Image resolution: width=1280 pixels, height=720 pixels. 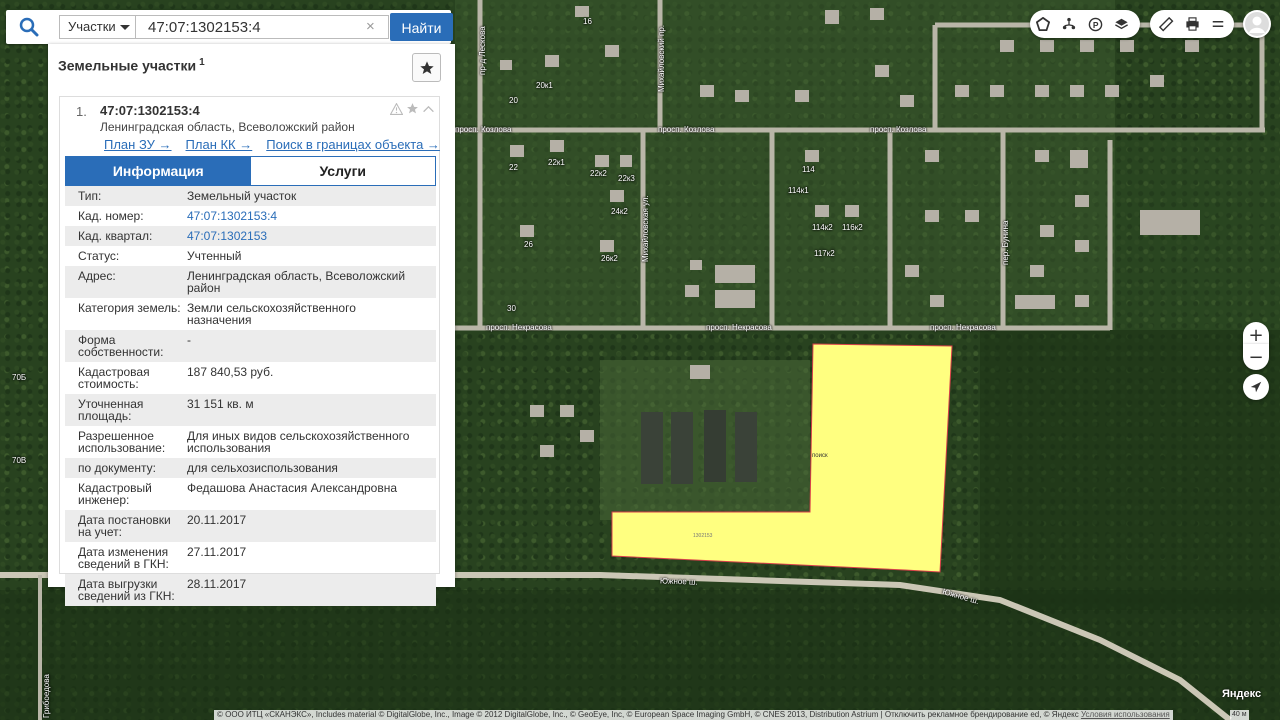 What do you see at coordinates (626, 178) in the screenshot?
I see `house-number: 22к3` at bounding box center [626, 178].